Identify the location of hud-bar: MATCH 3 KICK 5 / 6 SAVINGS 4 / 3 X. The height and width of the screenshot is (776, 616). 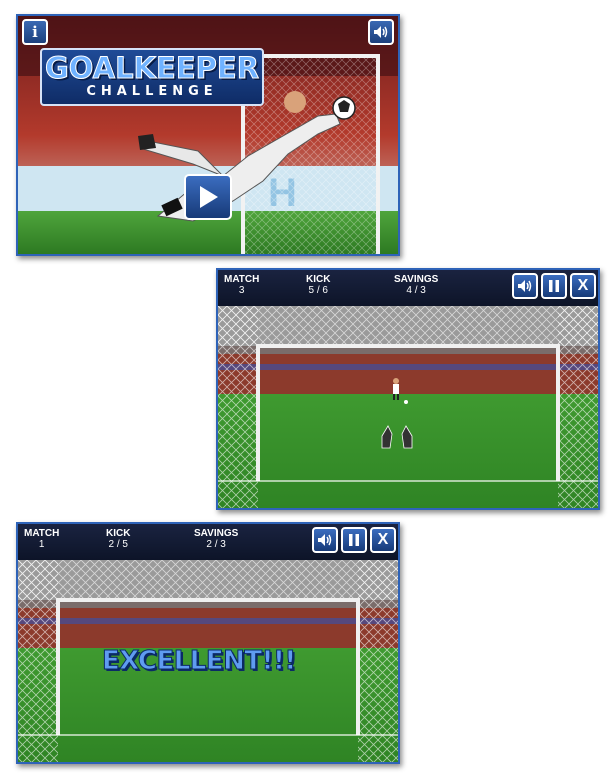
(408, 288).